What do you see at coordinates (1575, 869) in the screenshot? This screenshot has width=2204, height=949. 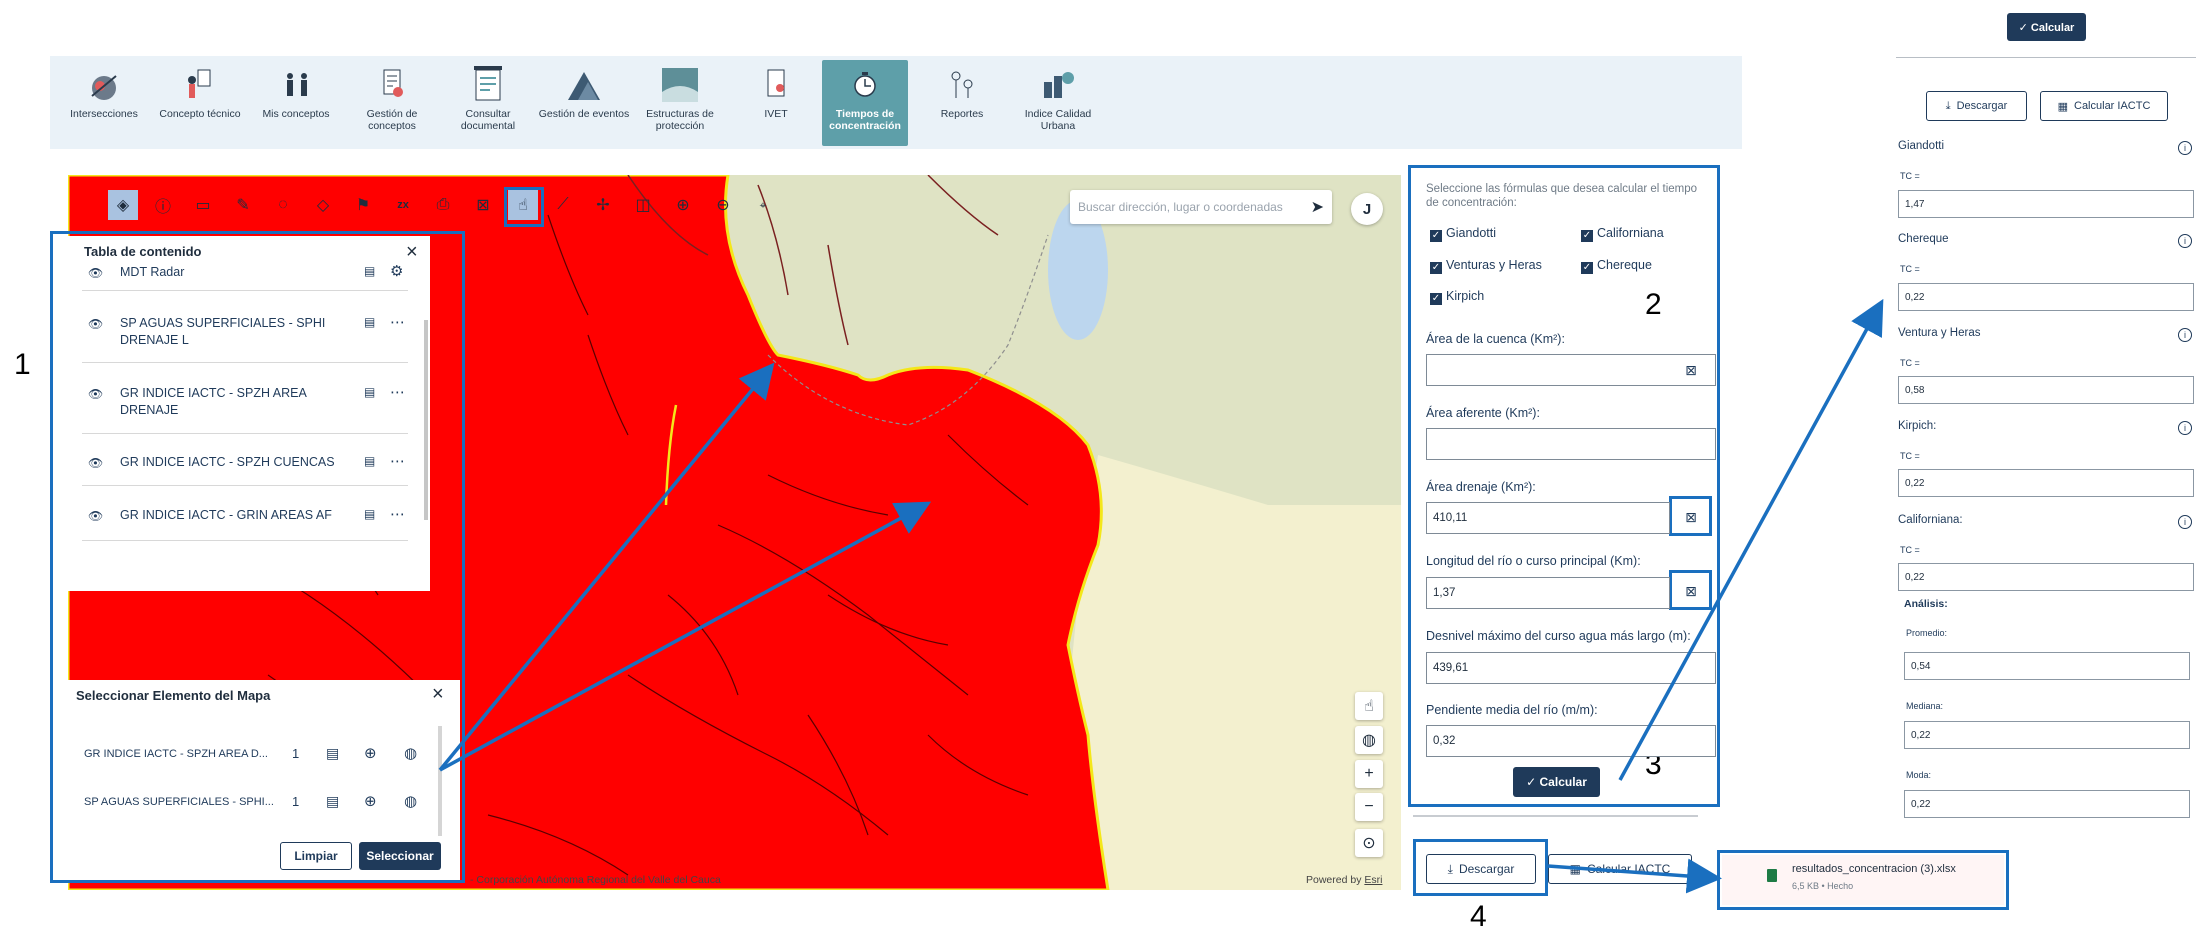 I see `calculator-icon: ▦` at bounding box center [1575, 869].